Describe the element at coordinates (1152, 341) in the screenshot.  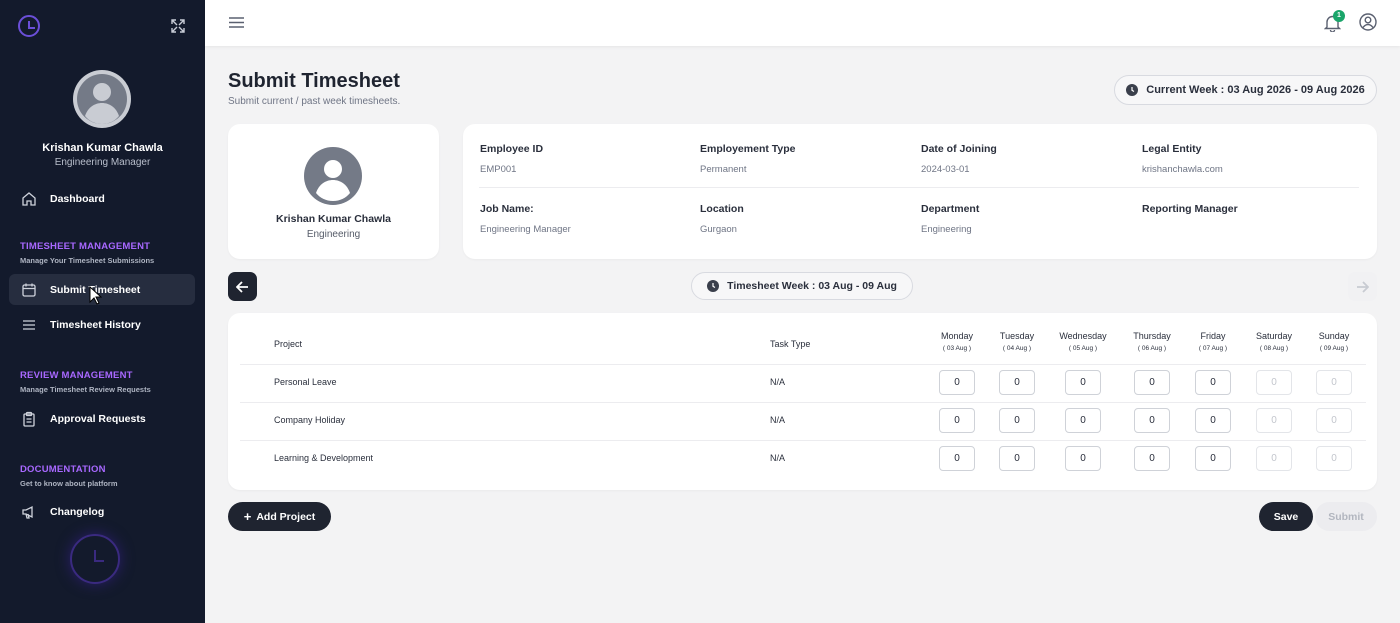
I see `column-header-day: Thursday ( 06 Aug )` at that location.